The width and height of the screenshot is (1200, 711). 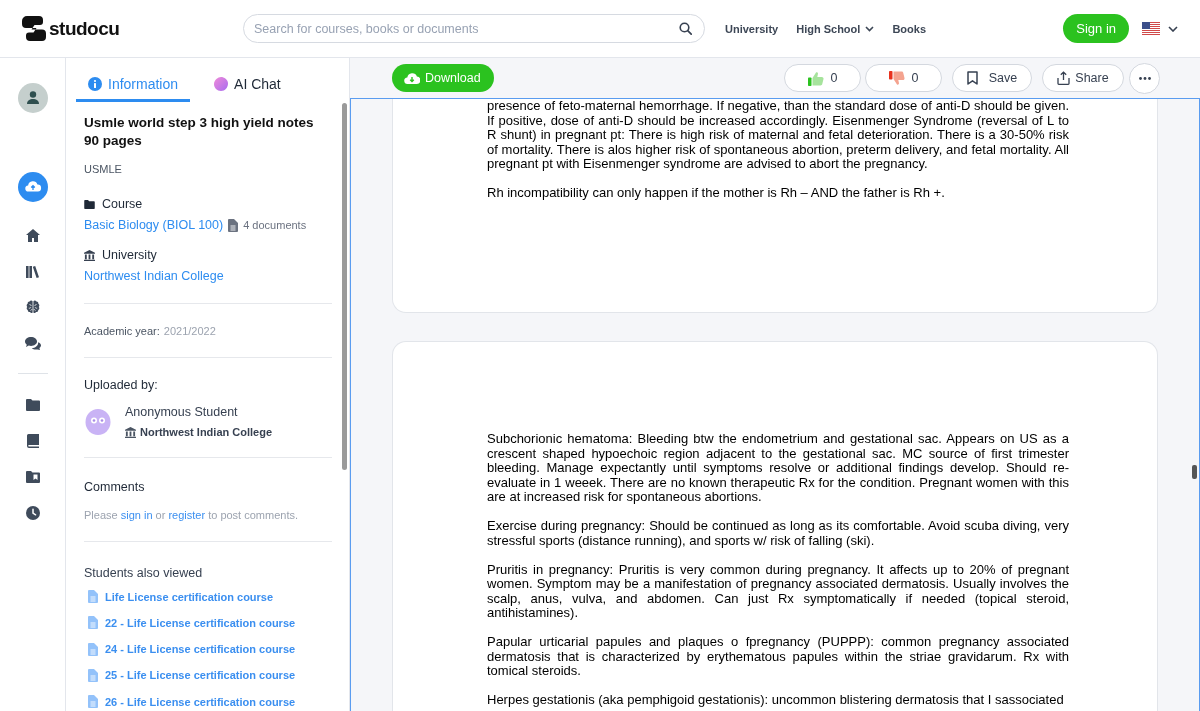 I want to click on document-paragraph: presence of feto-maternal hemorrhage. If negative, than the standard dose of anti-D should be given. If positive, dose of anti-D should be increased accordingly. Eisenmenger Syndrome (reversal of L to R shunt) in pregnant pt: There is high risk of maternal and fetal deterioration. There is a 30-50% risk of mortality. There is alos higher risk of spontaneous abortion, preterm delivery, and fetal mortality. All pregnant pt with Eisenmenger syndrome are advised to abort the pregnancy., so click(x=778, y=135).